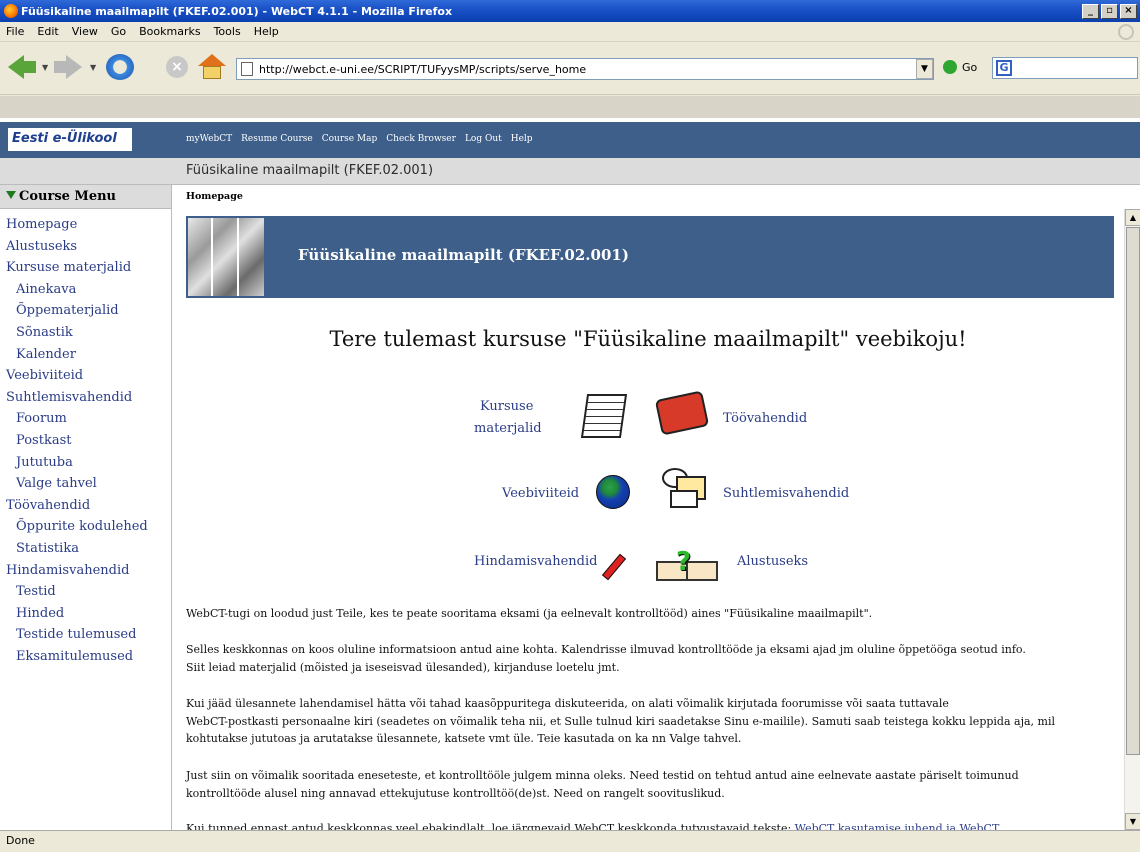  I want to click on url-dropdown-icon: ▼, so click(924, 69).